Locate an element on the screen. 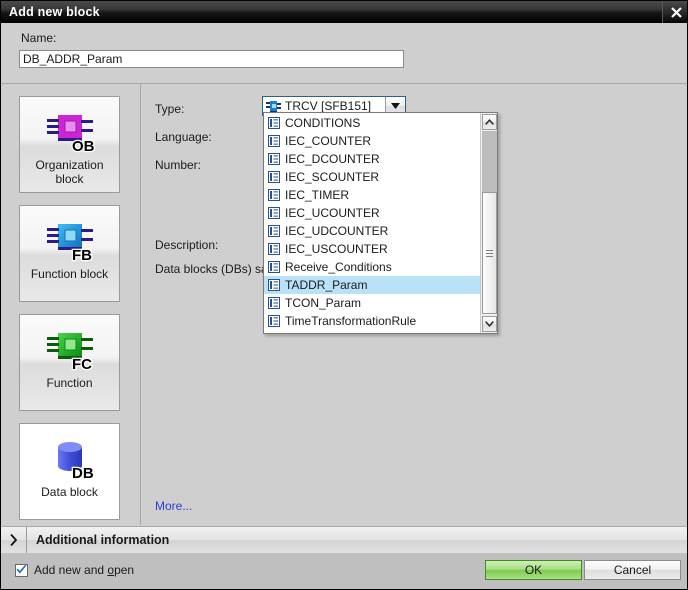  block-type-label: Organization block is located at coordinates (69, 172).